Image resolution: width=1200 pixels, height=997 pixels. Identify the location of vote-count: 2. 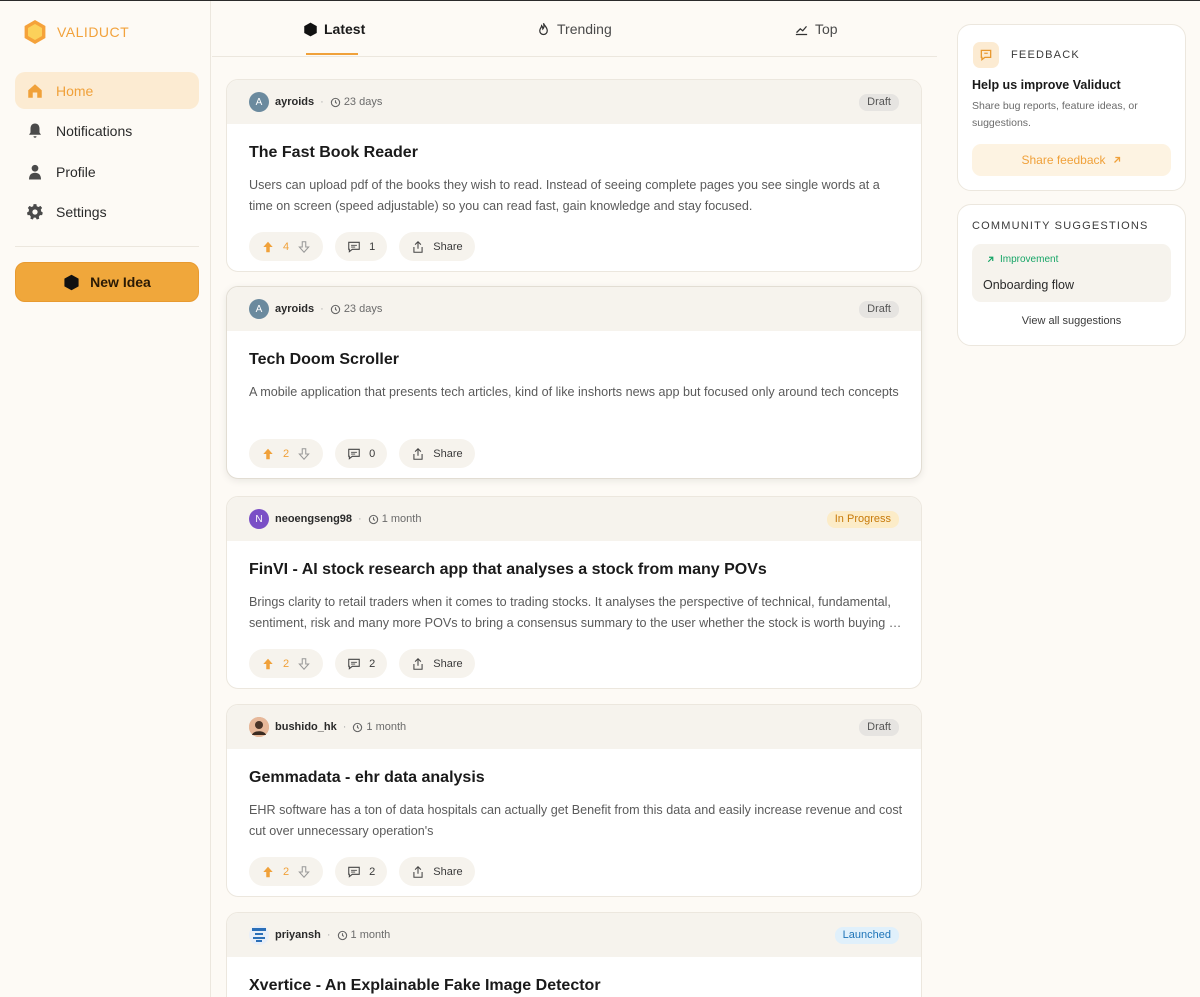
(286, 663).